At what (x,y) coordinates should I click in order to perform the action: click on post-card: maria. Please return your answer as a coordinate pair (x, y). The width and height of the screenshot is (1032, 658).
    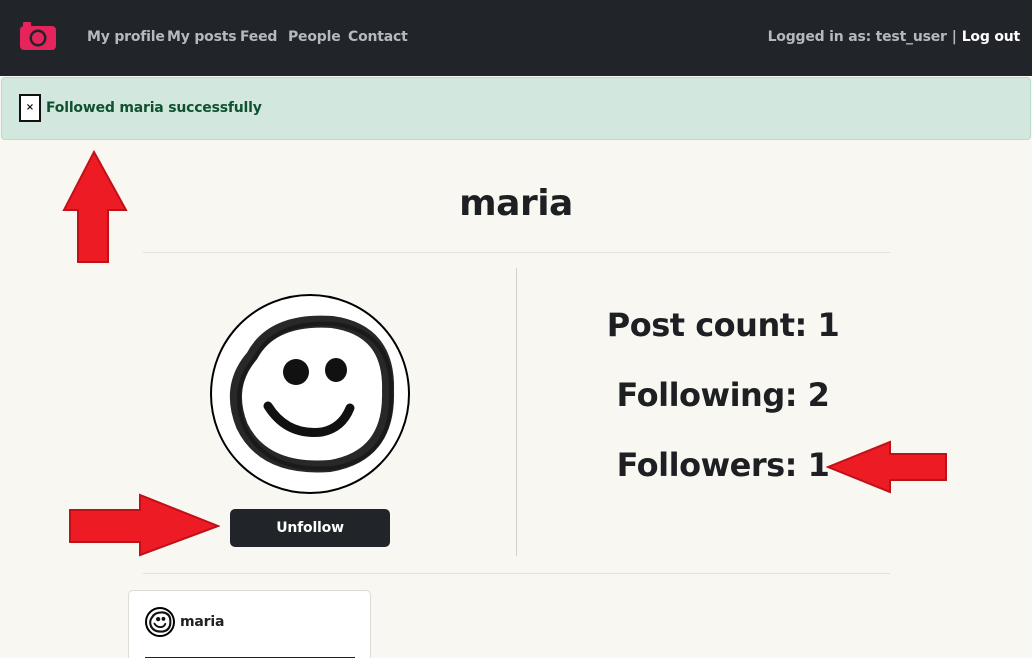
    Looking at the image, I should click on (249, 624).